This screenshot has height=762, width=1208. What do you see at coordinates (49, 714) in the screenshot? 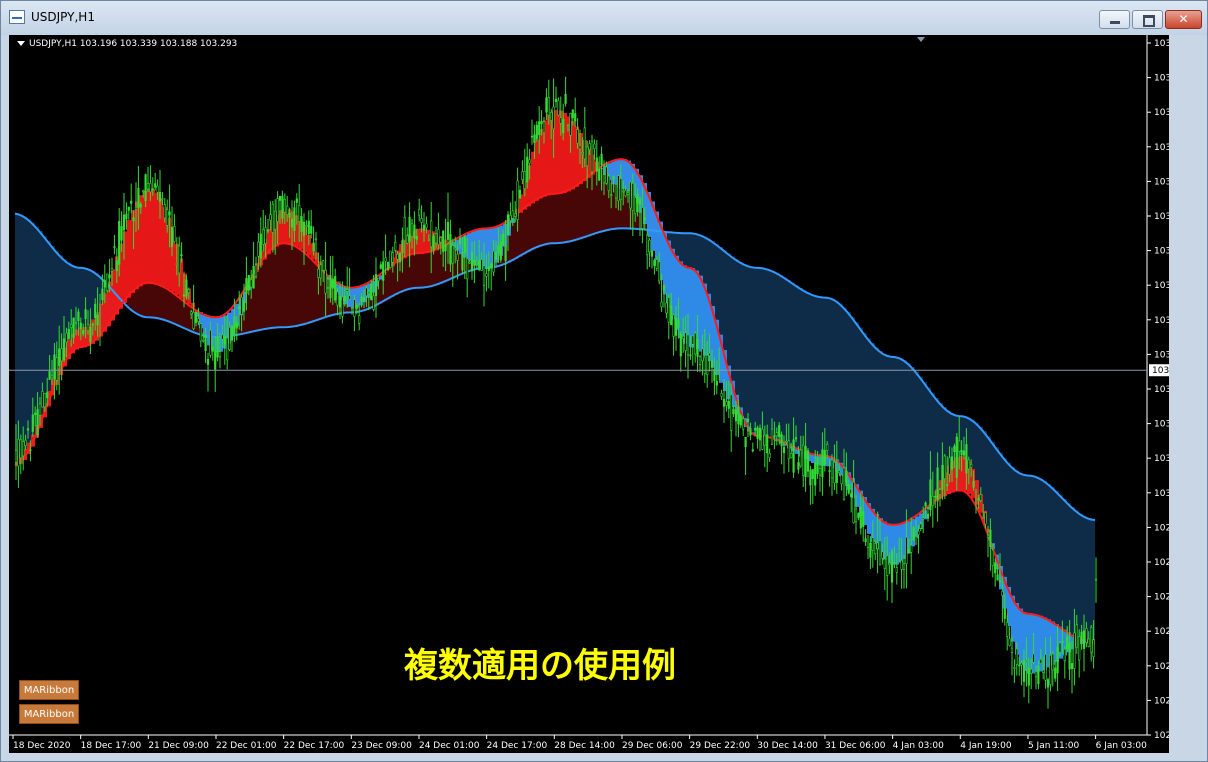
I see `indicator-label-2: MARibbon` at bounding box center [49, 714].